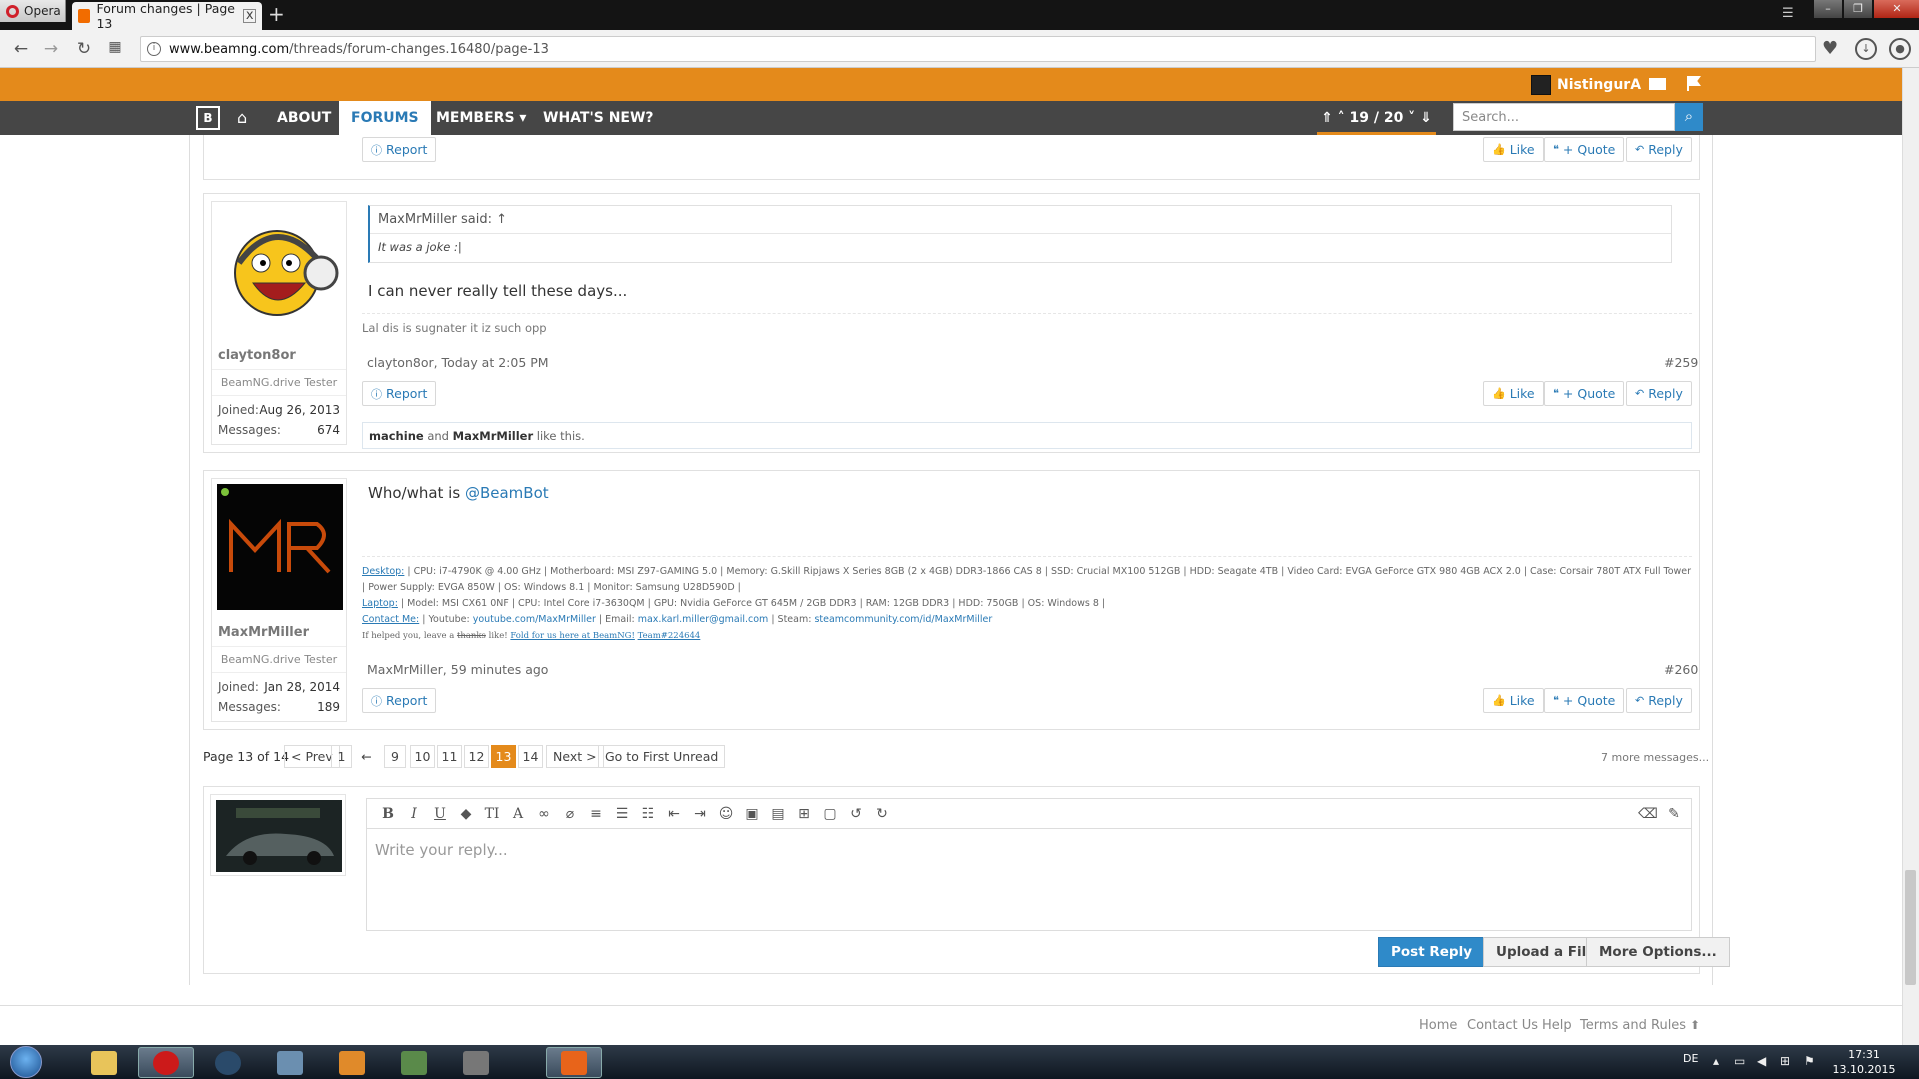  Describe the element at coordinates (674, 814) in the screenshot. I see `outdent-icon: ⇤` at that location.